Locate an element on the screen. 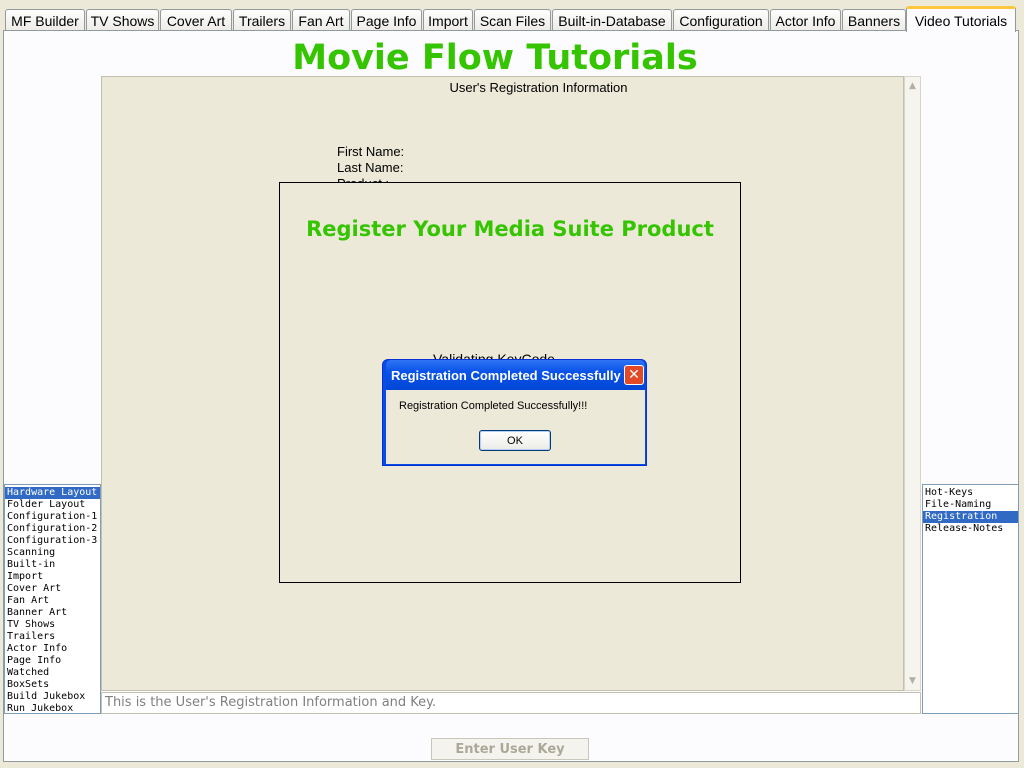 The height and width of the screenshot is (768, 1024). list-item-release-notes: Release-Notes is located at coordinates (970, 529).